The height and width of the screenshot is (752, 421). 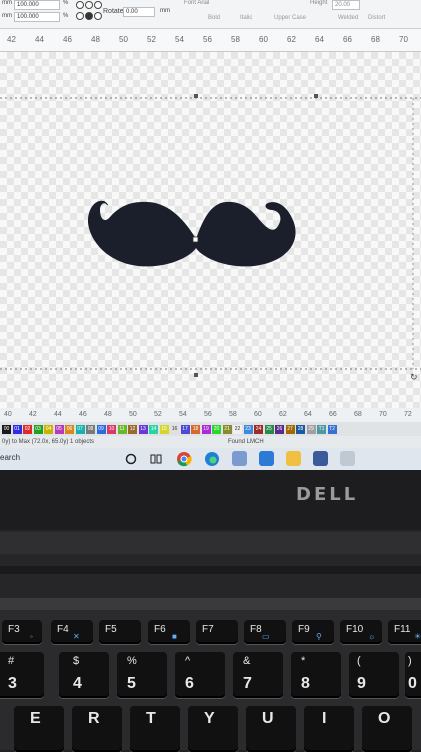 I want to click on height-input: 100.000, so click(x=37, y=17).